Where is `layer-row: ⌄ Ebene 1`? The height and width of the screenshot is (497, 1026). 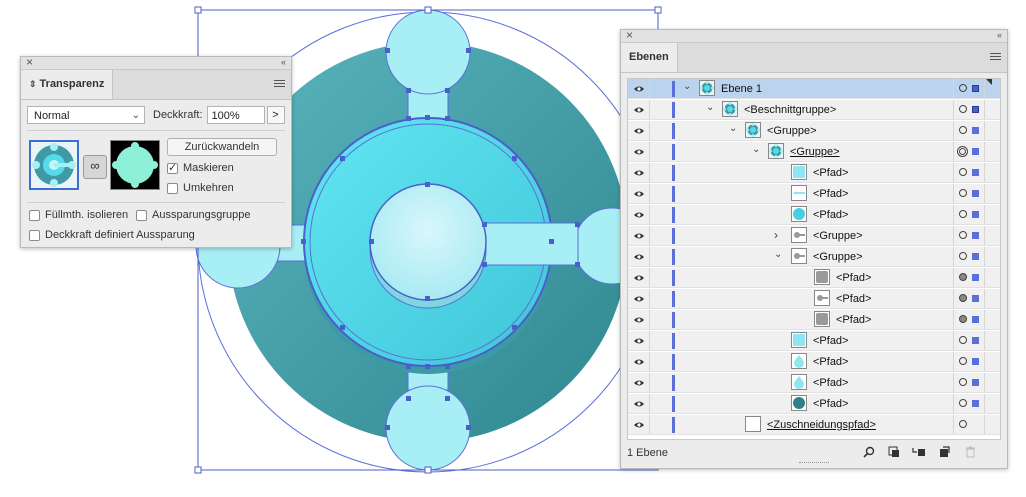 layer-row: ⌄ Ebene 1 is located at coordinates (814, 89).